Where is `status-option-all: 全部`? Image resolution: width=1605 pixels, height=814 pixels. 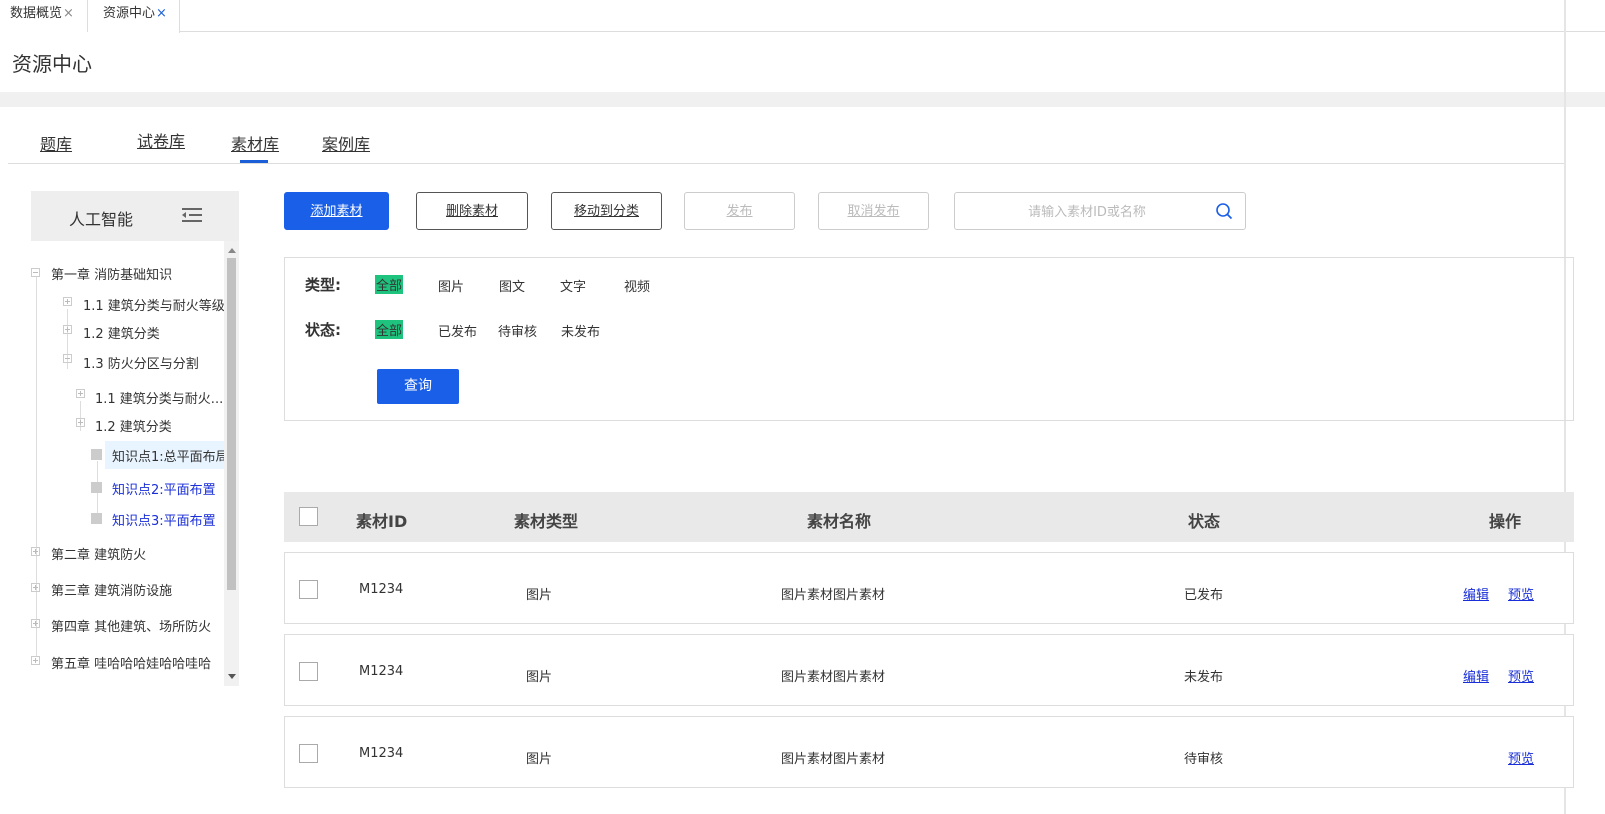 status-option-all: 全部 is located at coordinates (389, 329).